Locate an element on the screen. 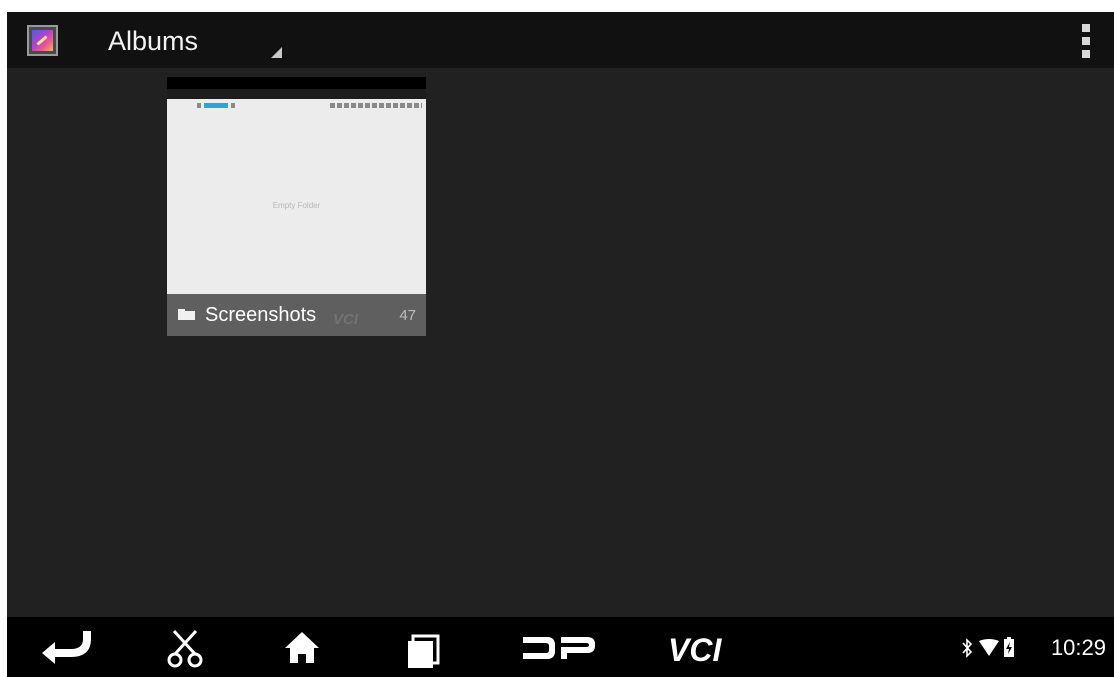  folder-icon is located at coordinates (186, 314).